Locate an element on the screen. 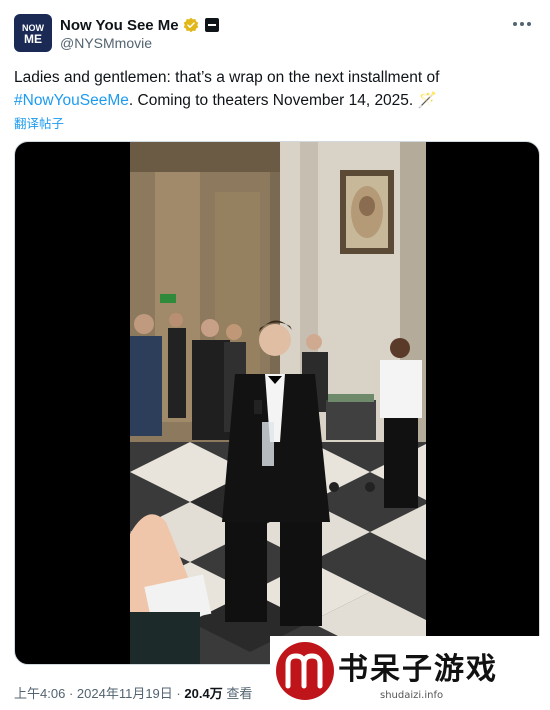 This screenshot has width=550, height=710. nysm-logo-icon: NOW ME is located at coordinates (33, 33).